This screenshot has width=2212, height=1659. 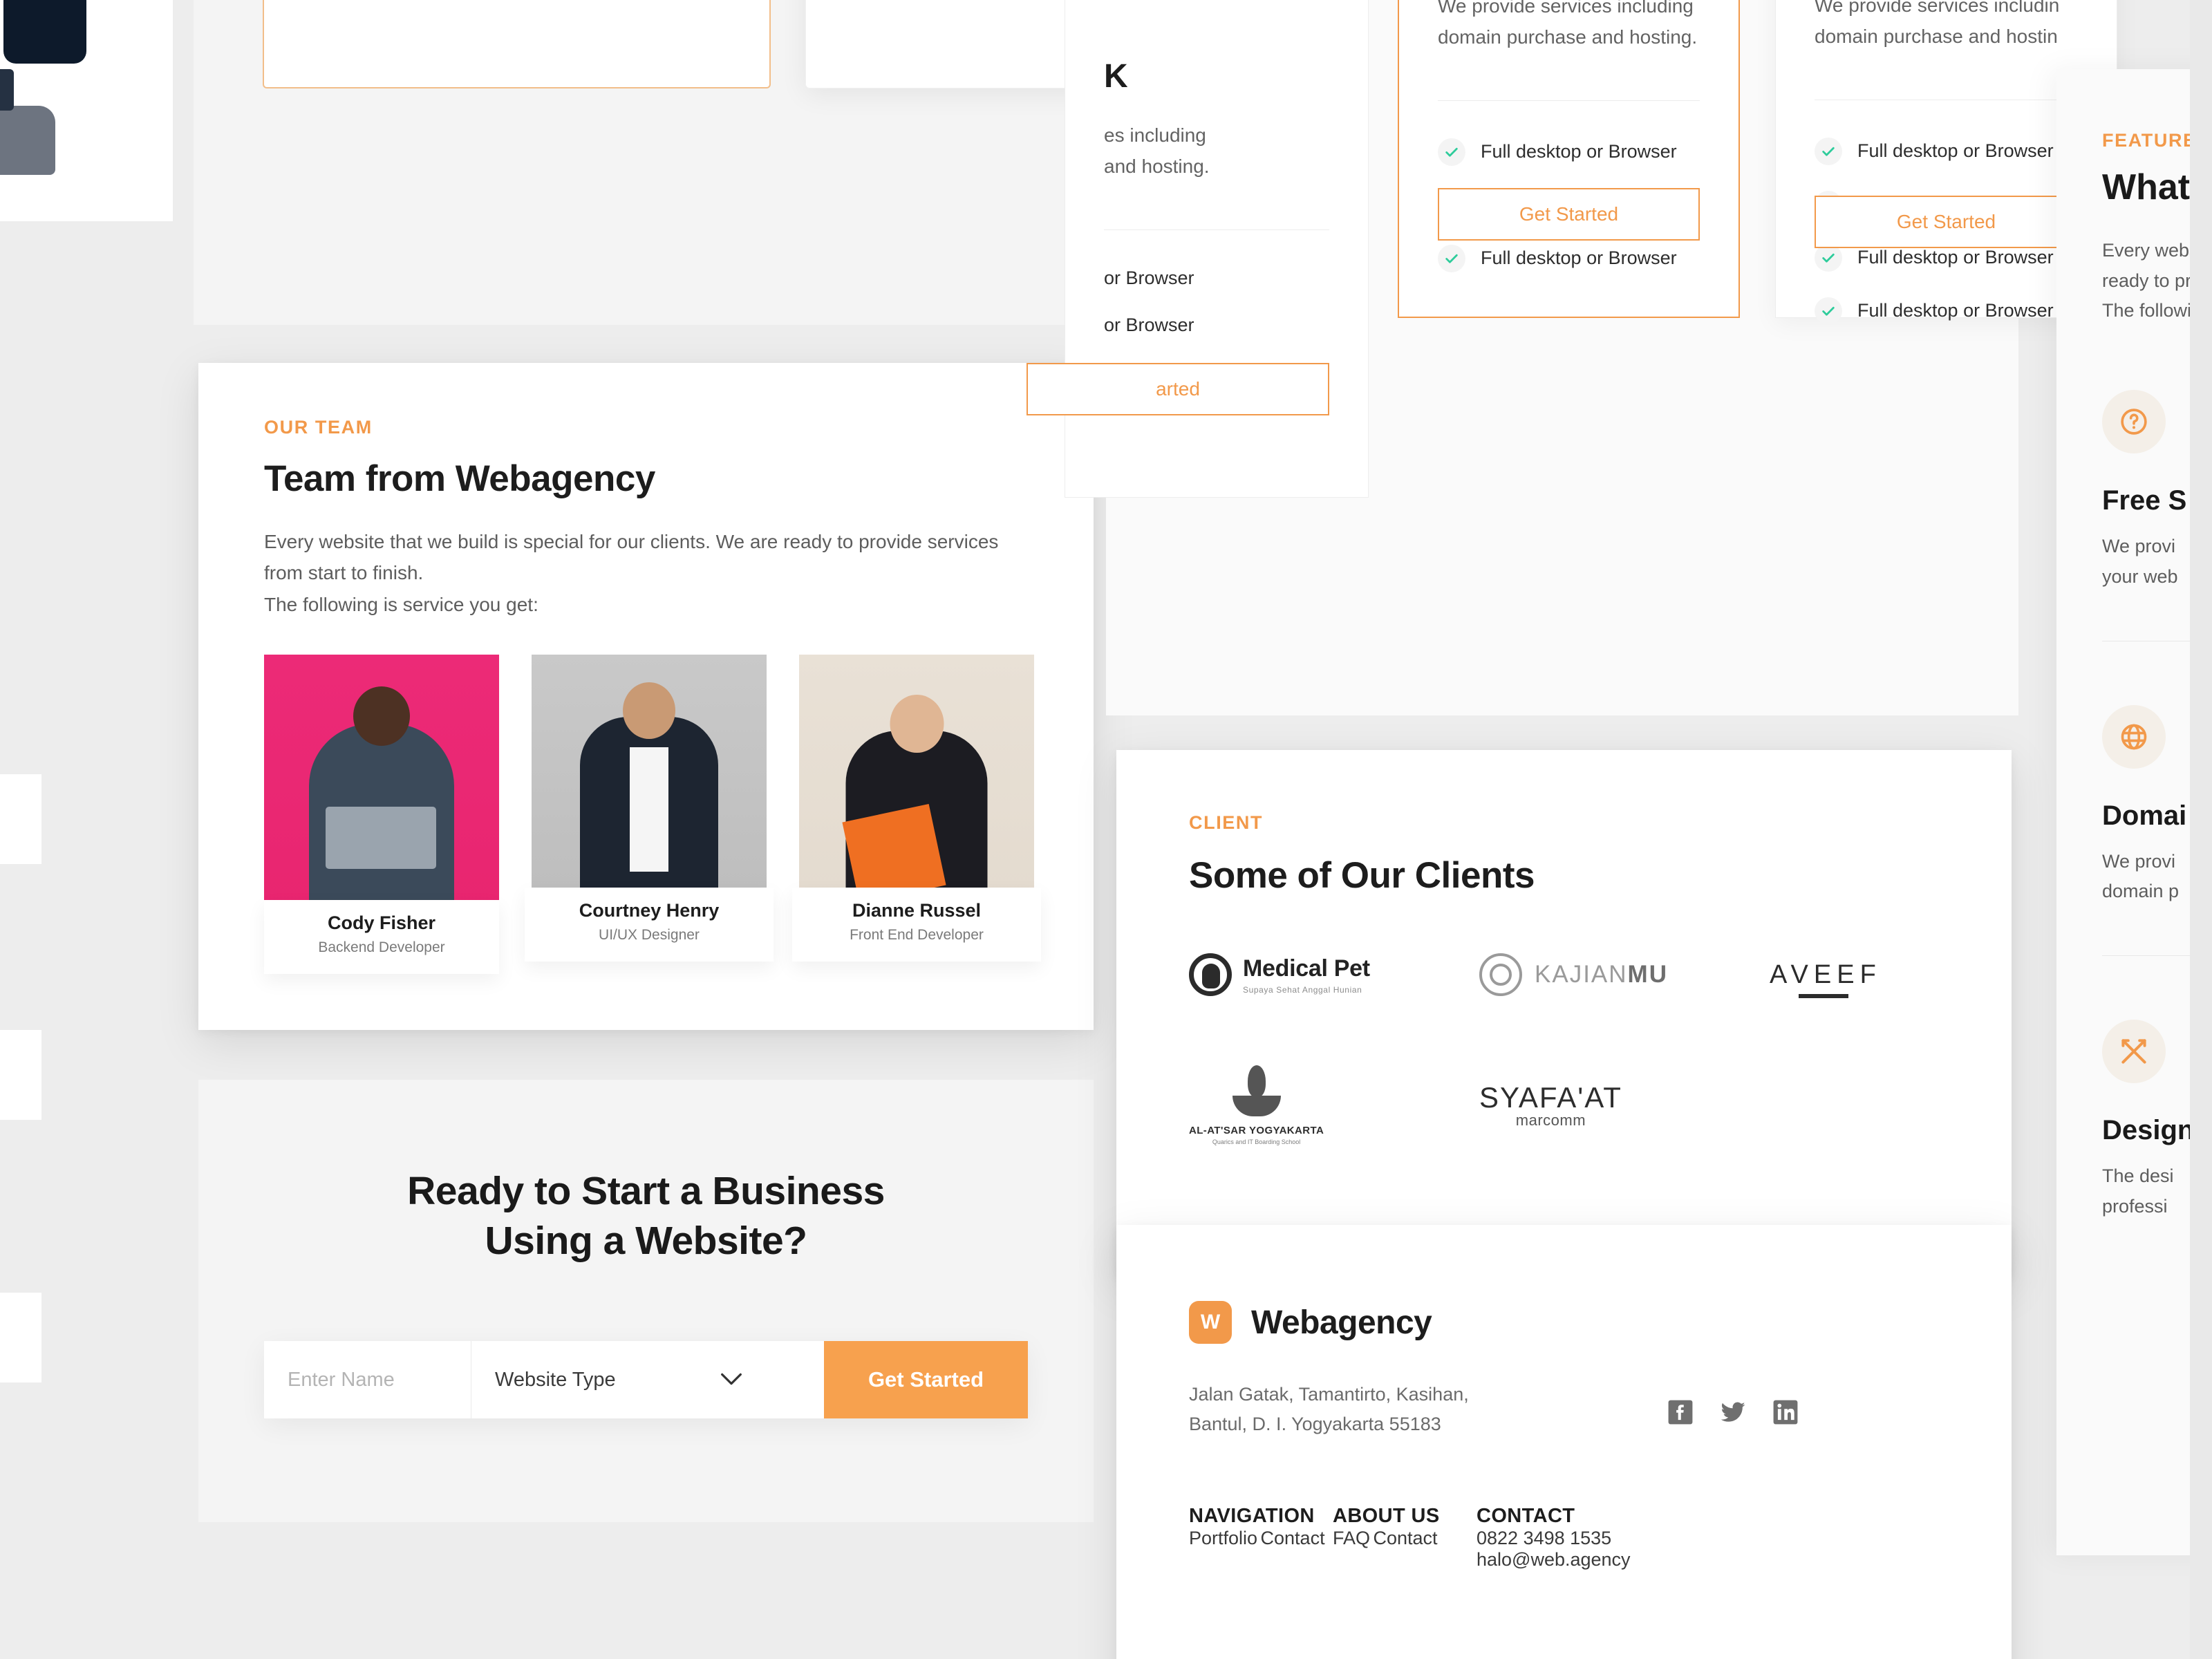 I want to click on pencil-ruler-icon, so click(x=2134, y=1052).